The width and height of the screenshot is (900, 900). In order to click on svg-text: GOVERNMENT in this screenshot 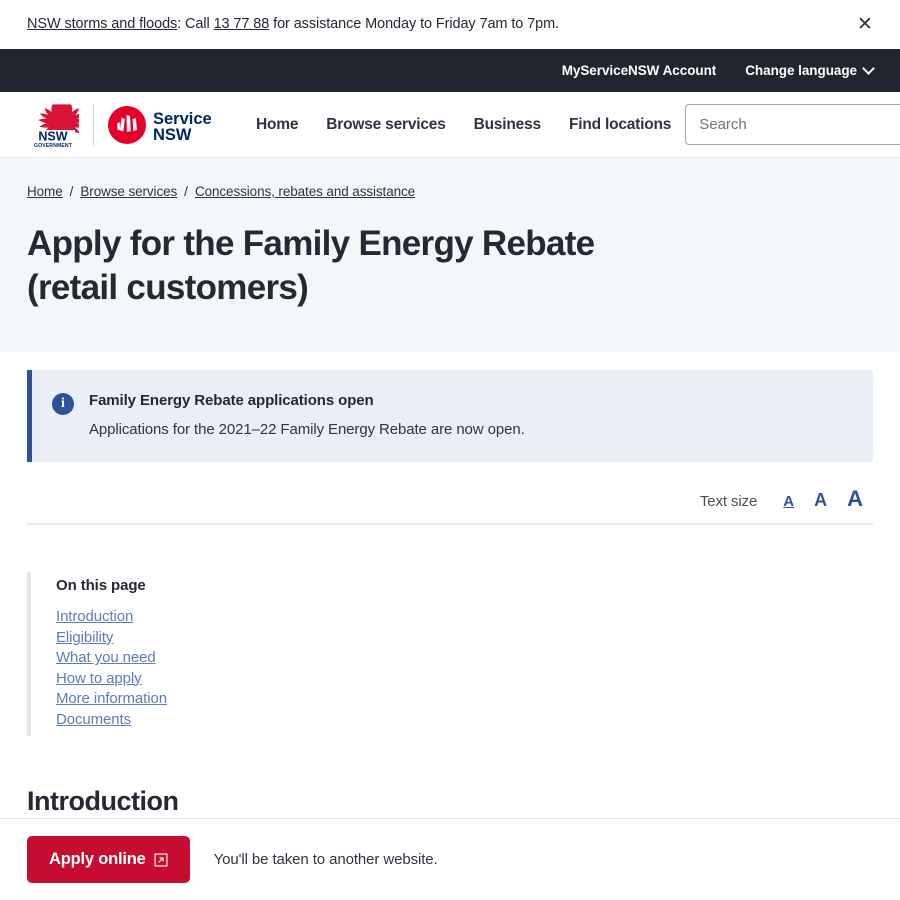, I will do `click(53, 145)`.